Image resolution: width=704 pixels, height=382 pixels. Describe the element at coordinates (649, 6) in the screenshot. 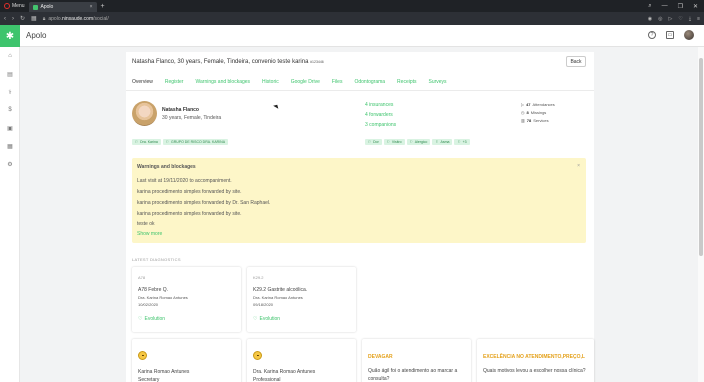

I see `browser-search-icon: ⌕` at that location.